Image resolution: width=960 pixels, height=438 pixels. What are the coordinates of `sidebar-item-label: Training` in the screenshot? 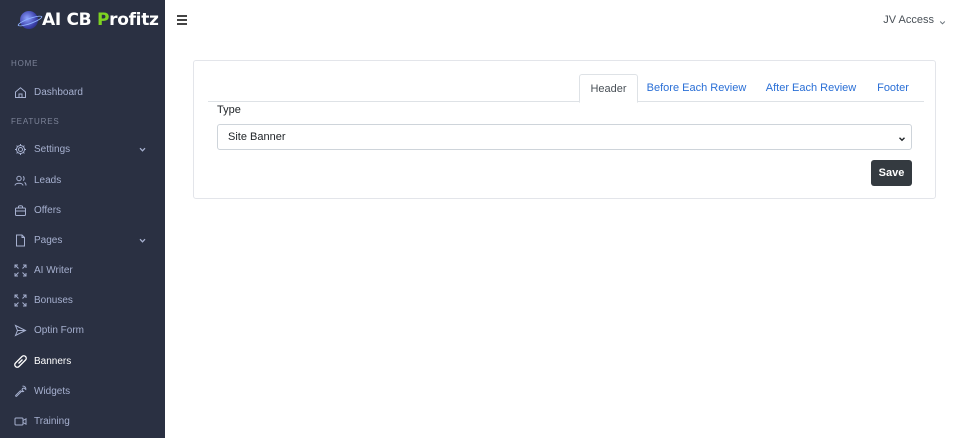 It's located at (52, 421).